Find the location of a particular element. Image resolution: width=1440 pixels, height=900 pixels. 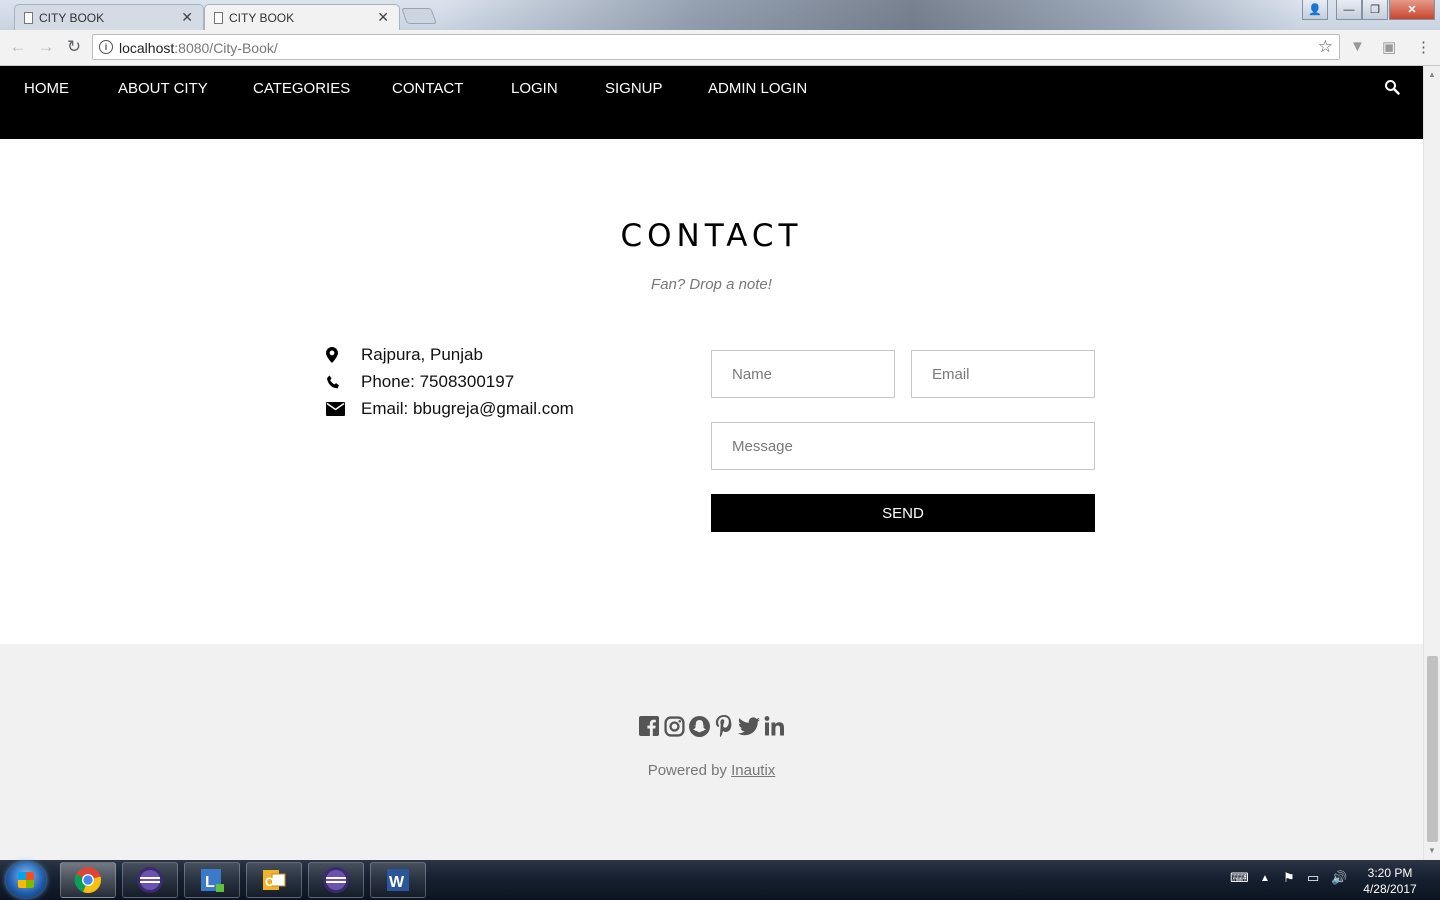

taskbar-outlook-icon: O is located at coordinates (274, 880).